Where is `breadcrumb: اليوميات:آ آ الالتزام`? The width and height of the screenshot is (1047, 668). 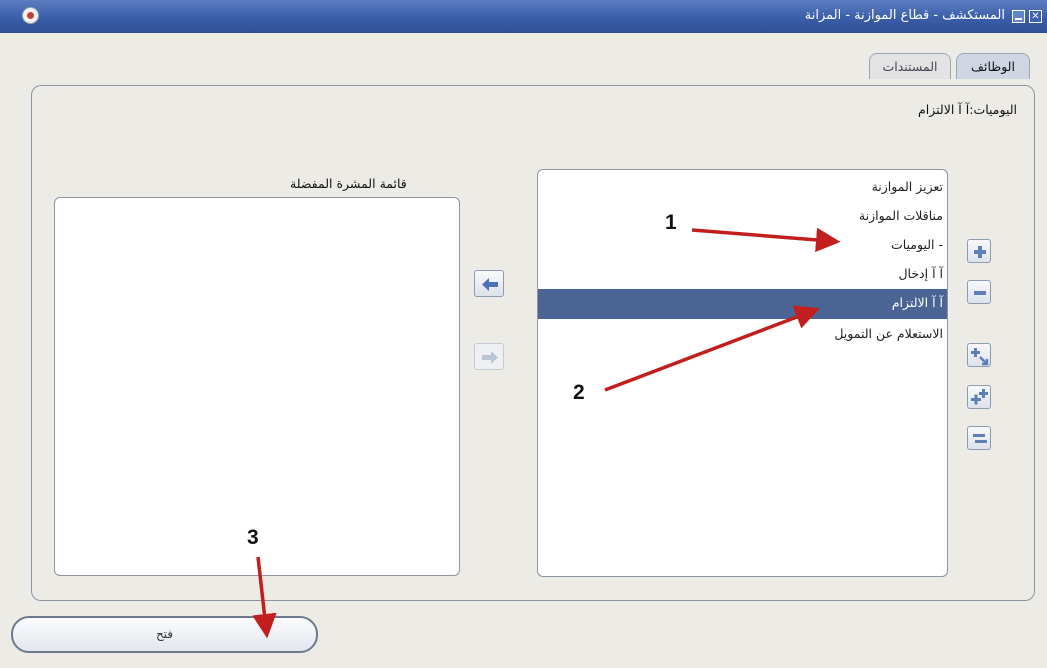 breadcrumb: اليوميات:آ آ الالتزام is located at coordinates (967, 109).